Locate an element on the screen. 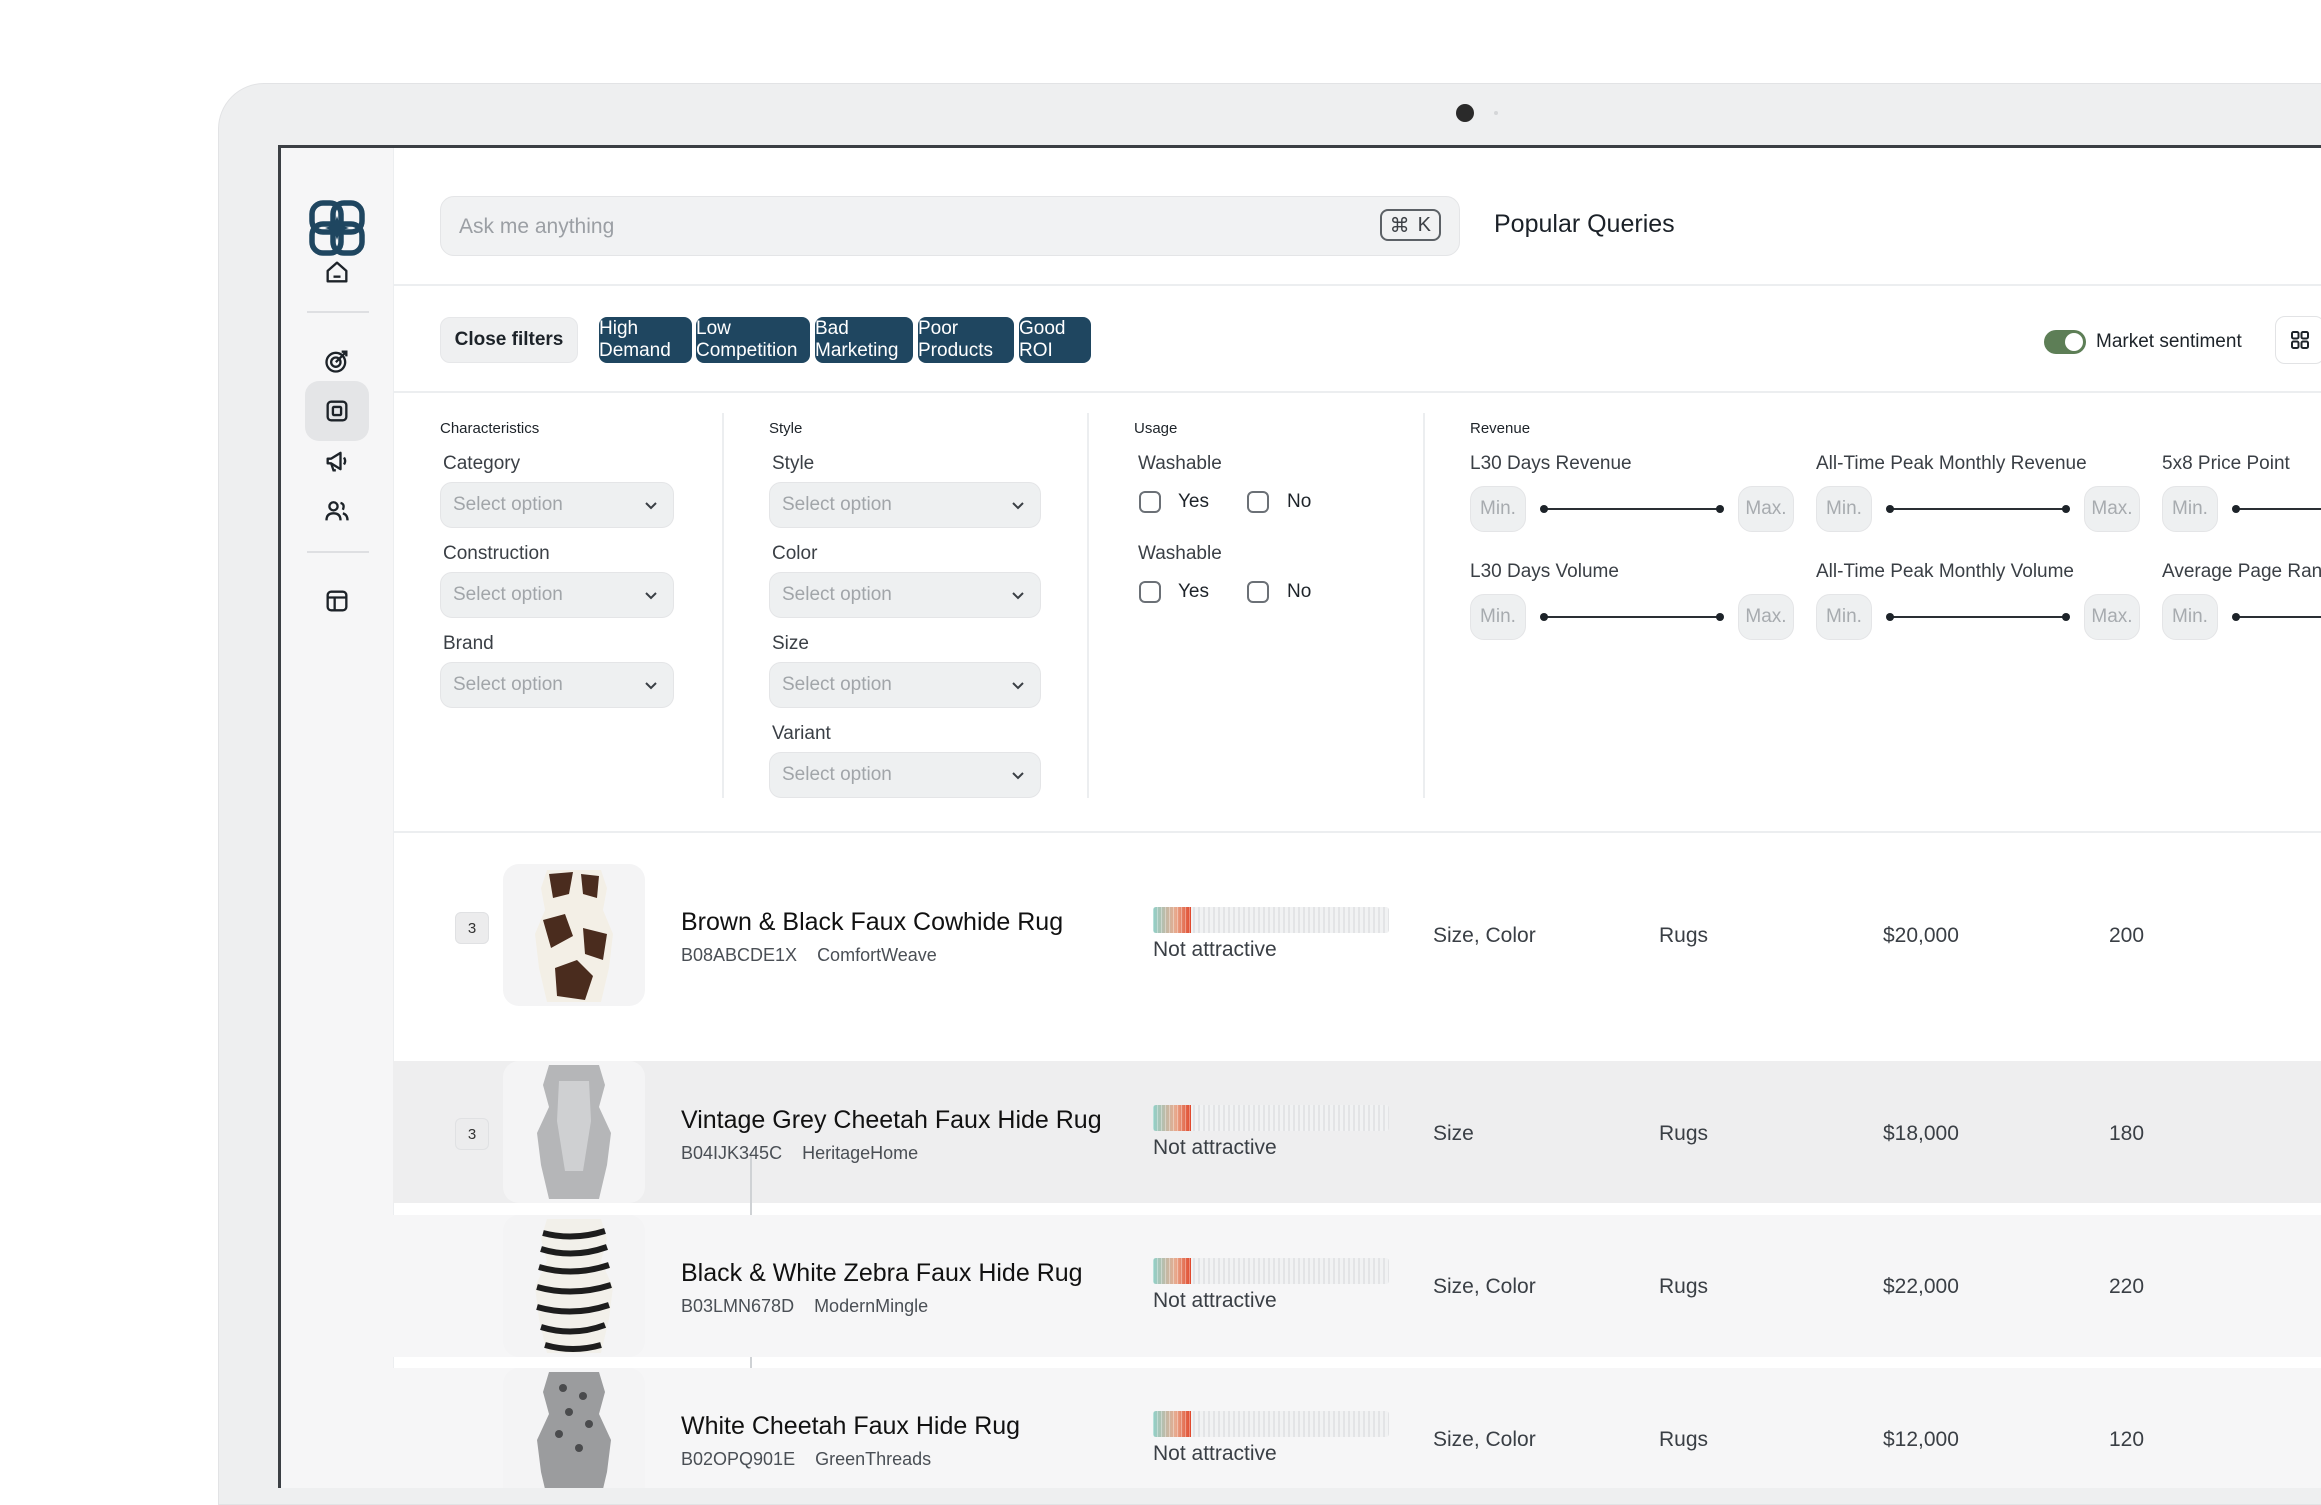  construction-select: Select option is located at coordinates (557, 595).